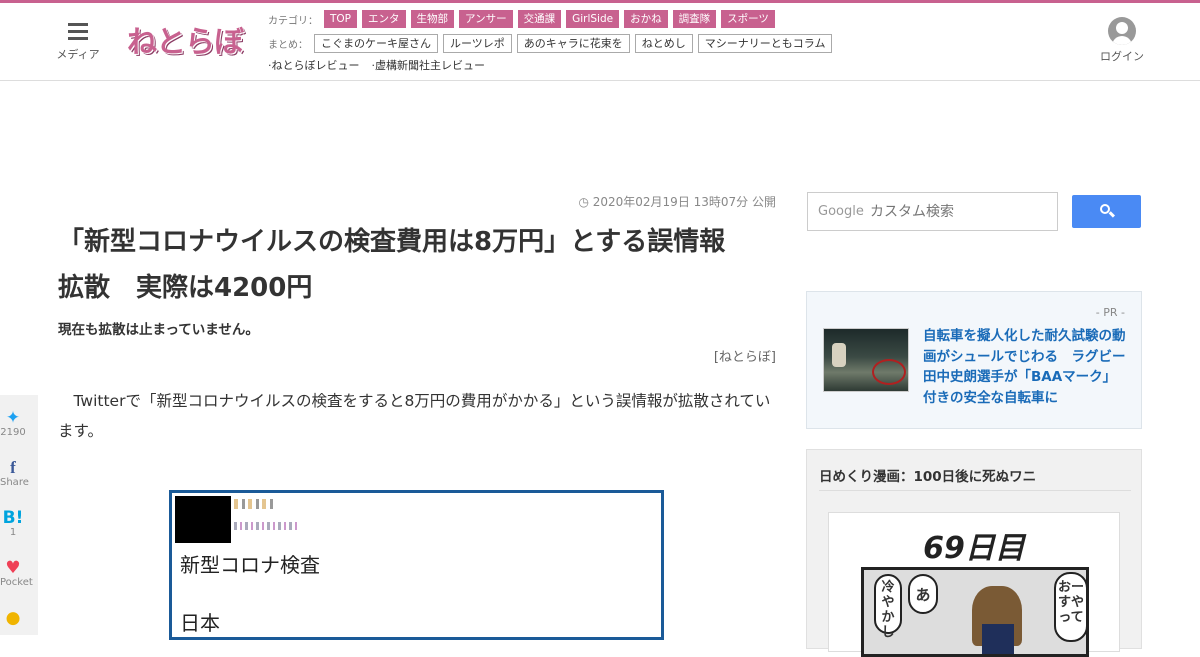  Describe the element at coordinates (13, 568) in the screenshot. I see `pocket-icon: ♥` at that location.